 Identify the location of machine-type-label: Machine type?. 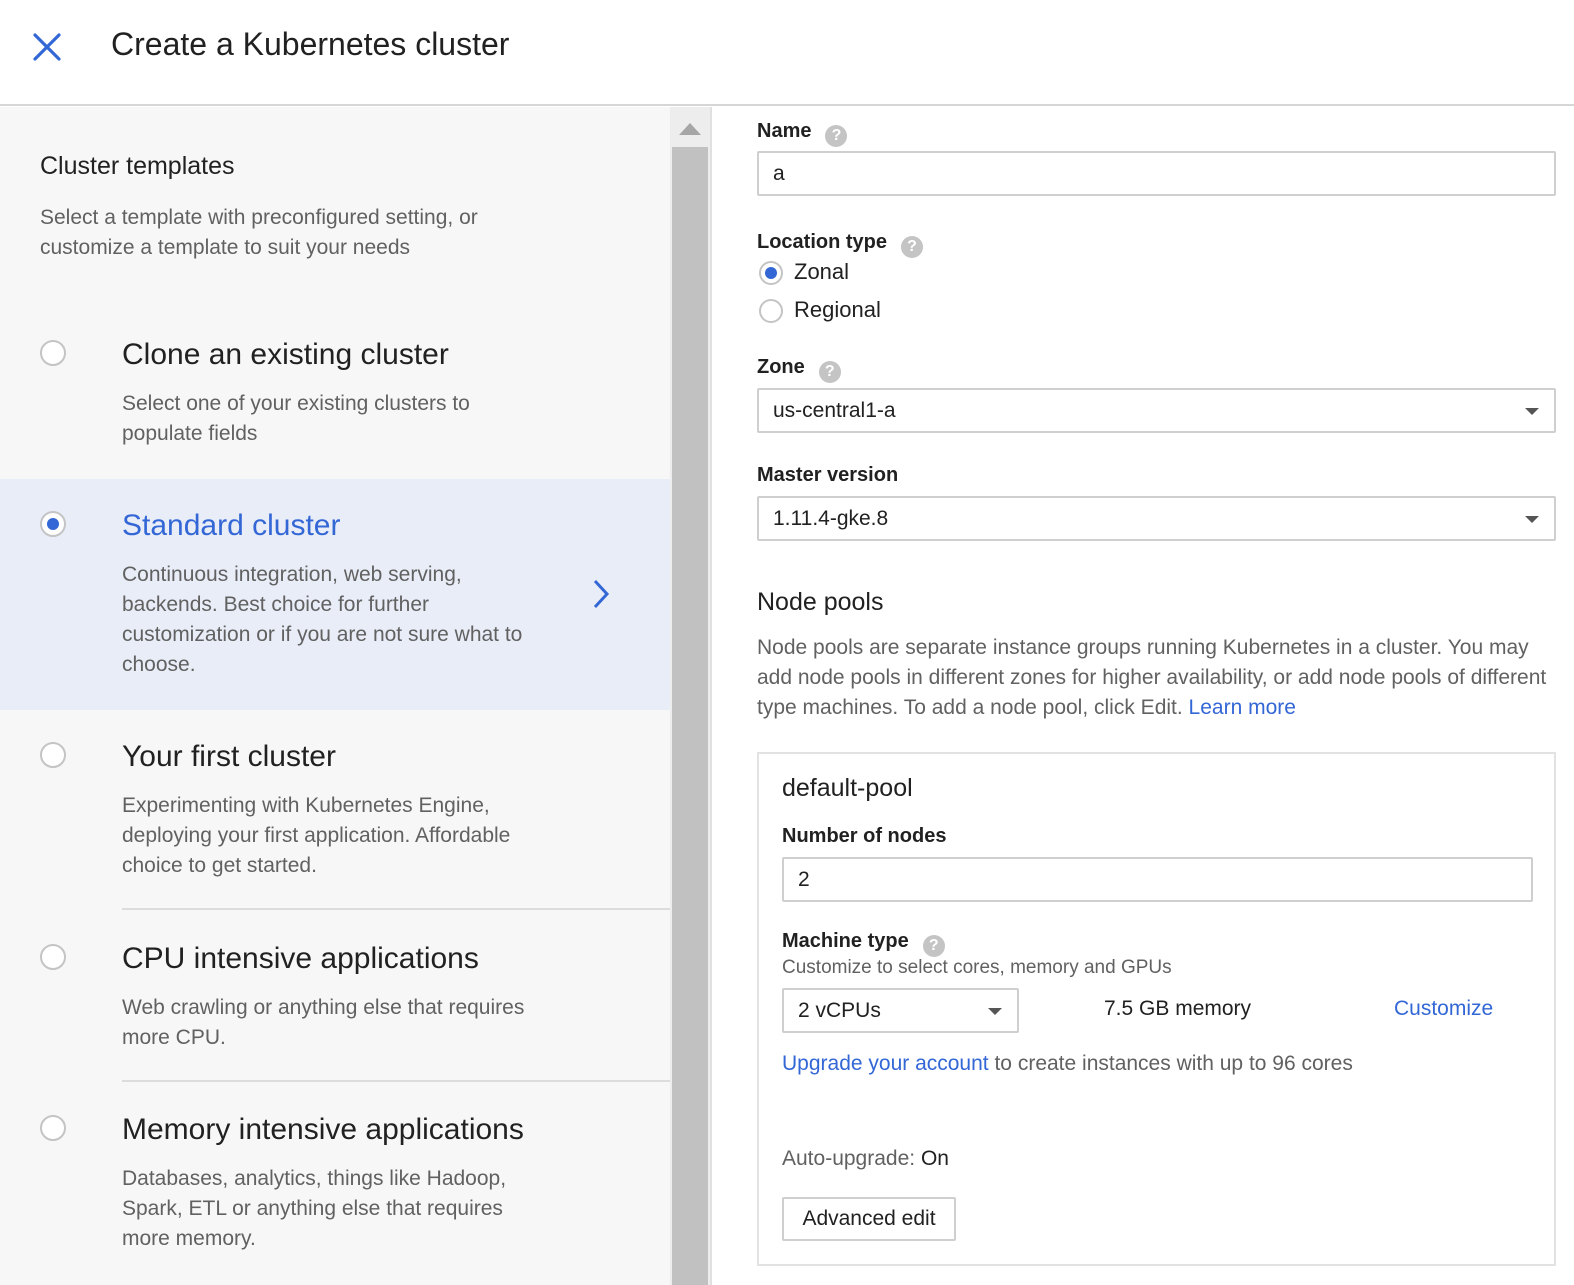
(863, 943).